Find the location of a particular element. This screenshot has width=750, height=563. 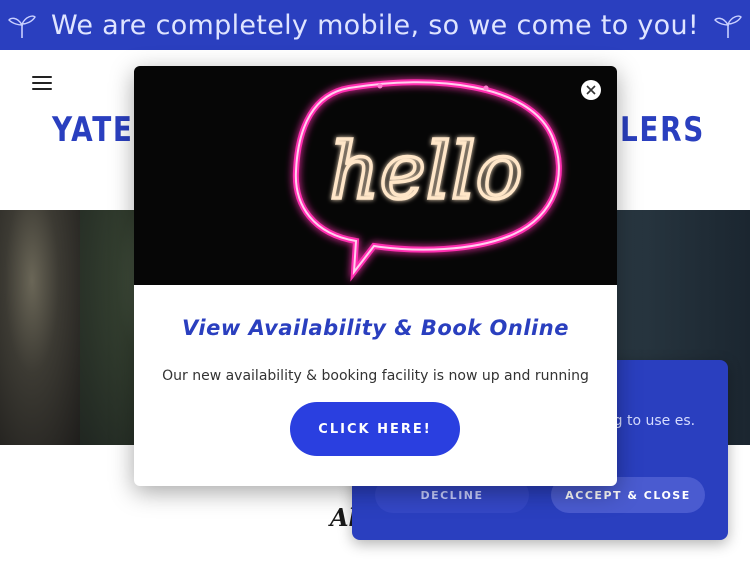

close-icon is located at coordinates (591, 90).